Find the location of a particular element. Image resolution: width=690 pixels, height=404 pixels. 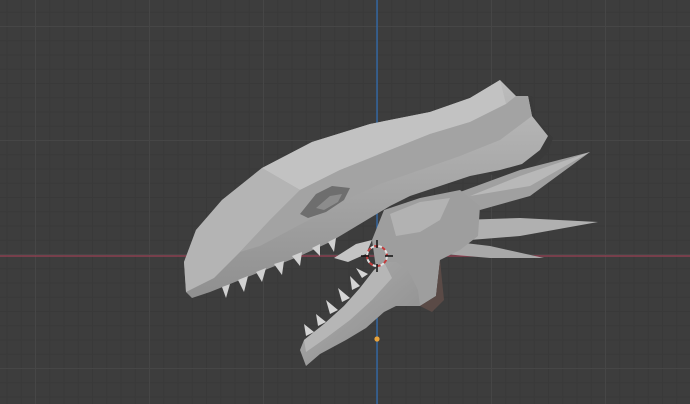

object-origin-dot is located at coordinates (377, 339).